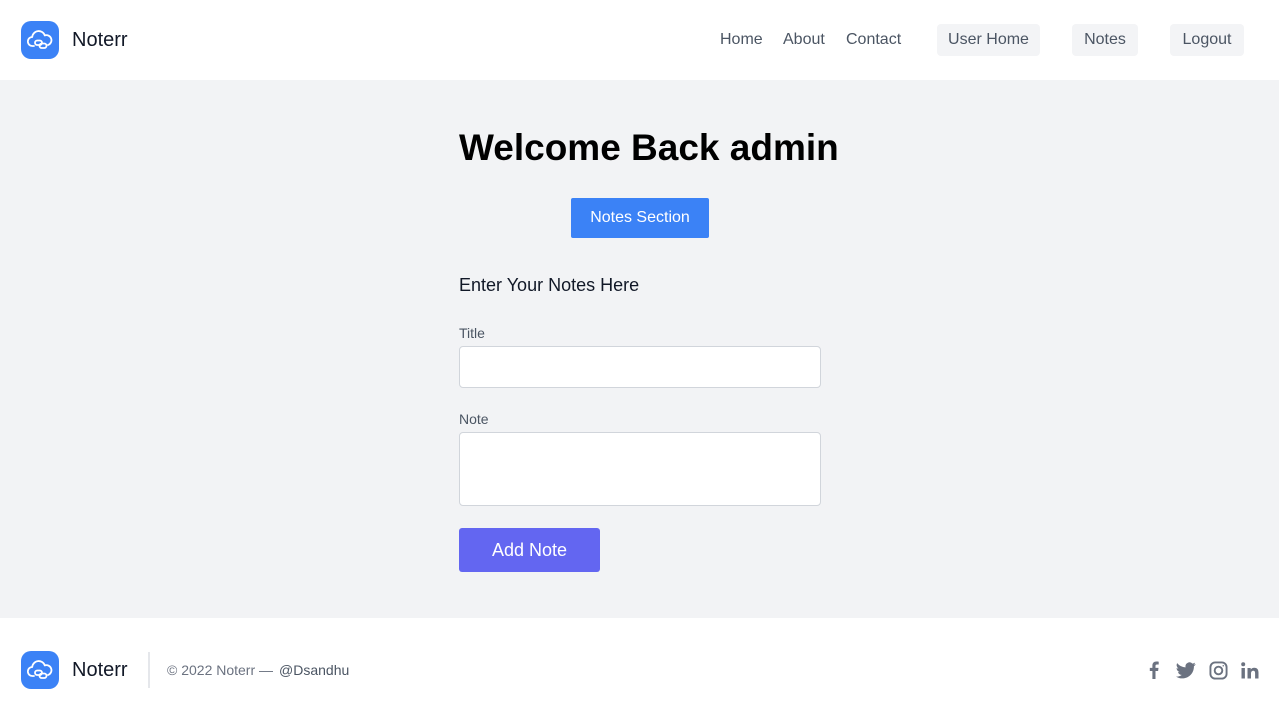 This screenshot has width=1279, height=708. What do you see at coordinates (1154, 670) in the screenshot?
I see `facebook-icon` at bounding box center [1154, 670].